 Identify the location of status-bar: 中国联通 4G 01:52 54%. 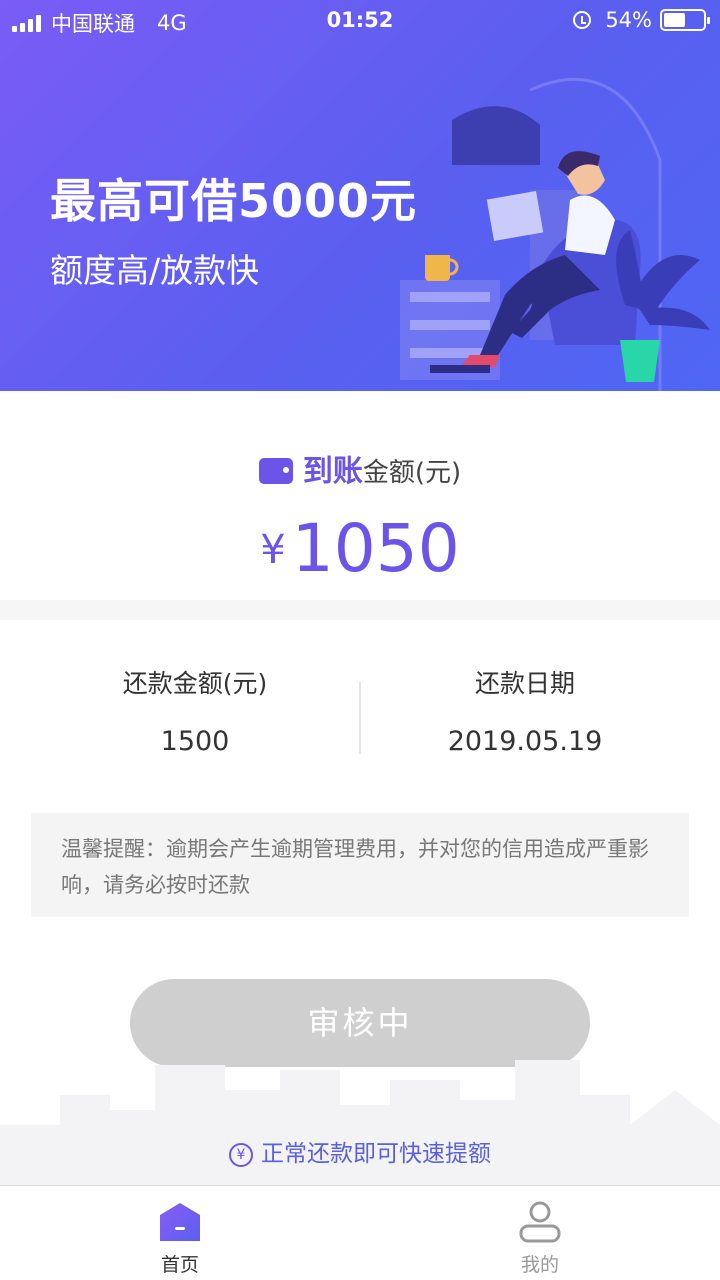
(360, 20).